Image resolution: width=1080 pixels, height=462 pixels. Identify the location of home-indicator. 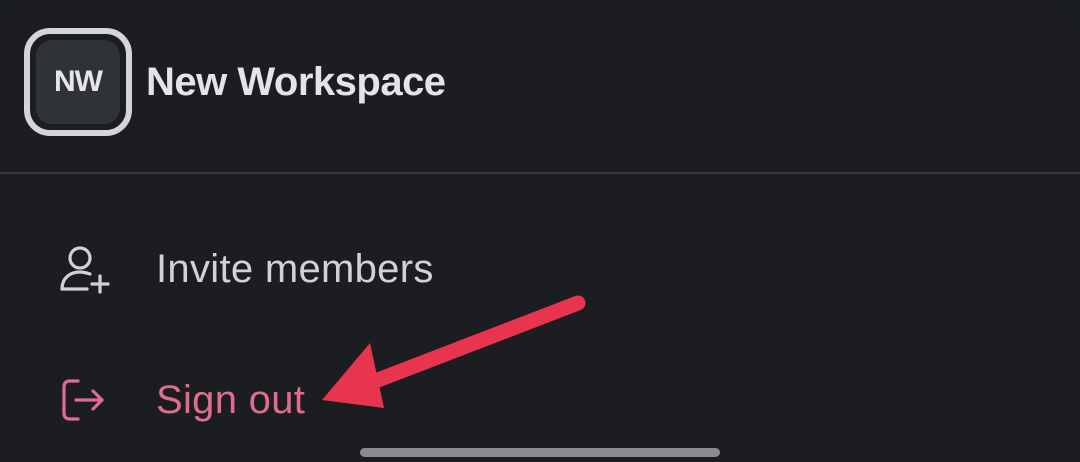
(540, 452).